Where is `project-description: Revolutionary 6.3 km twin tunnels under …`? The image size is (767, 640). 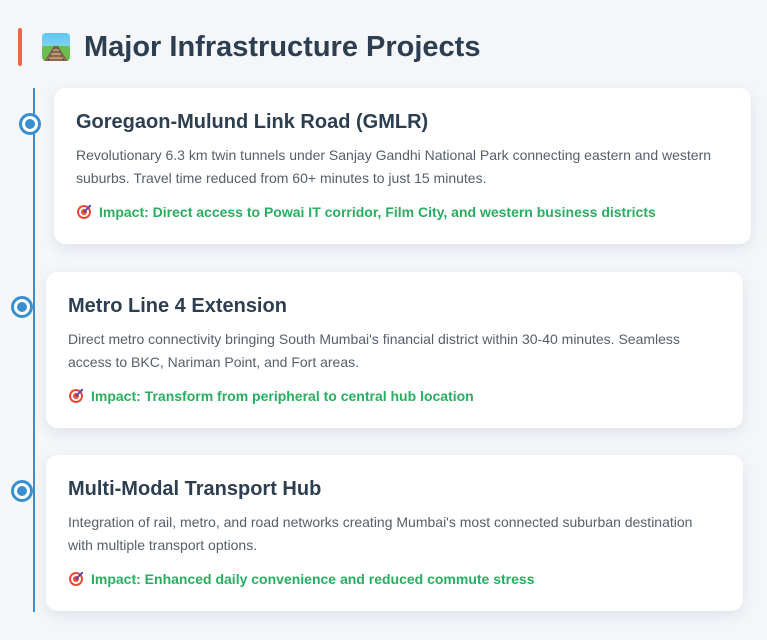
project-description: Revolutionary 6.3 km twin tunnels under … is located at coordinates (394, 166).